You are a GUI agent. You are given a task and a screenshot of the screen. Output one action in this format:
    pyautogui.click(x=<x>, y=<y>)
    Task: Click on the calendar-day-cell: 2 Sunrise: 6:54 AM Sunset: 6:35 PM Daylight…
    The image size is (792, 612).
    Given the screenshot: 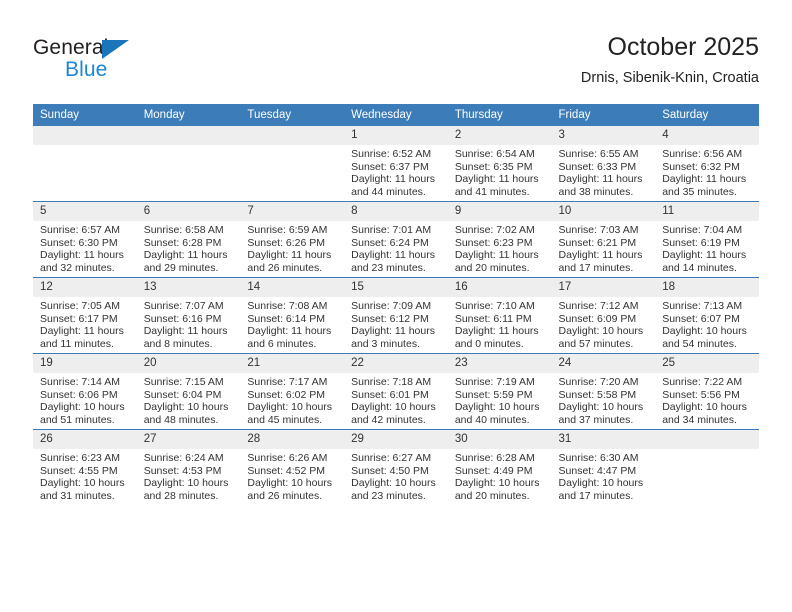 What is the action you would take?
    pyautogui.click(x=499, y=164)
    